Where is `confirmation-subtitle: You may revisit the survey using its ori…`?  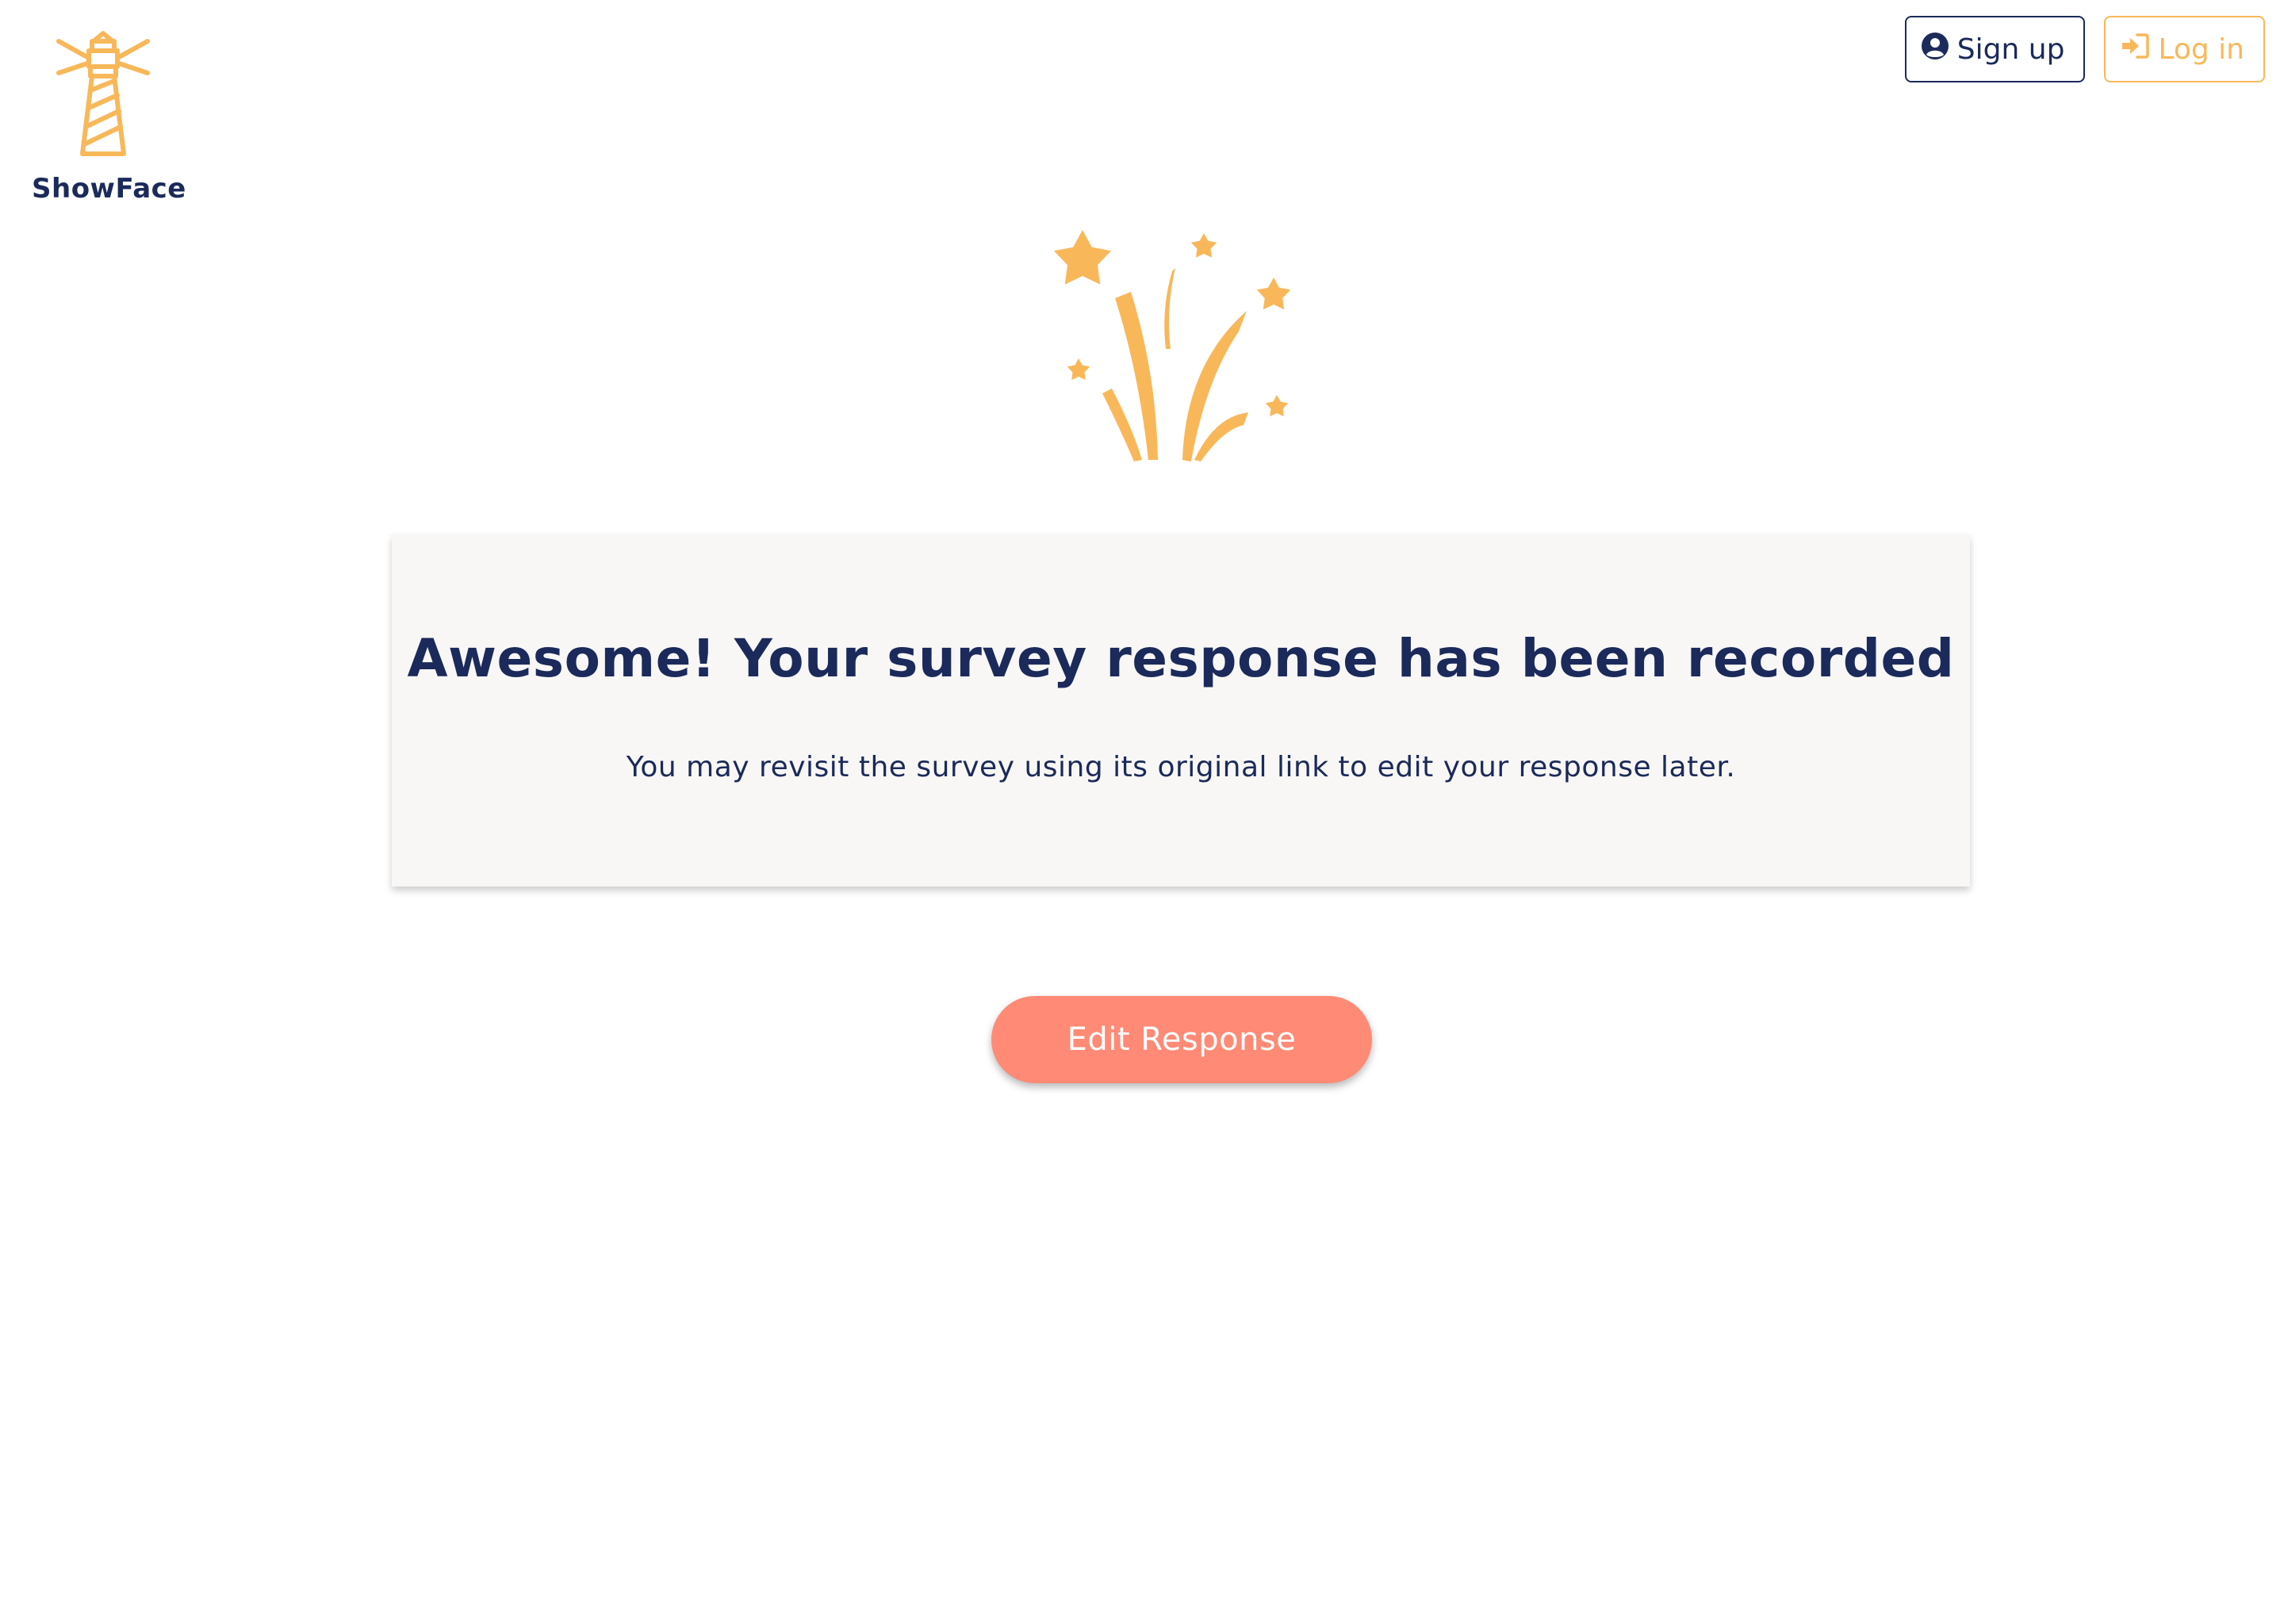
confirmation-subtitle: You may revisit the survey using its ori… is located at coordinates (1181, 767).